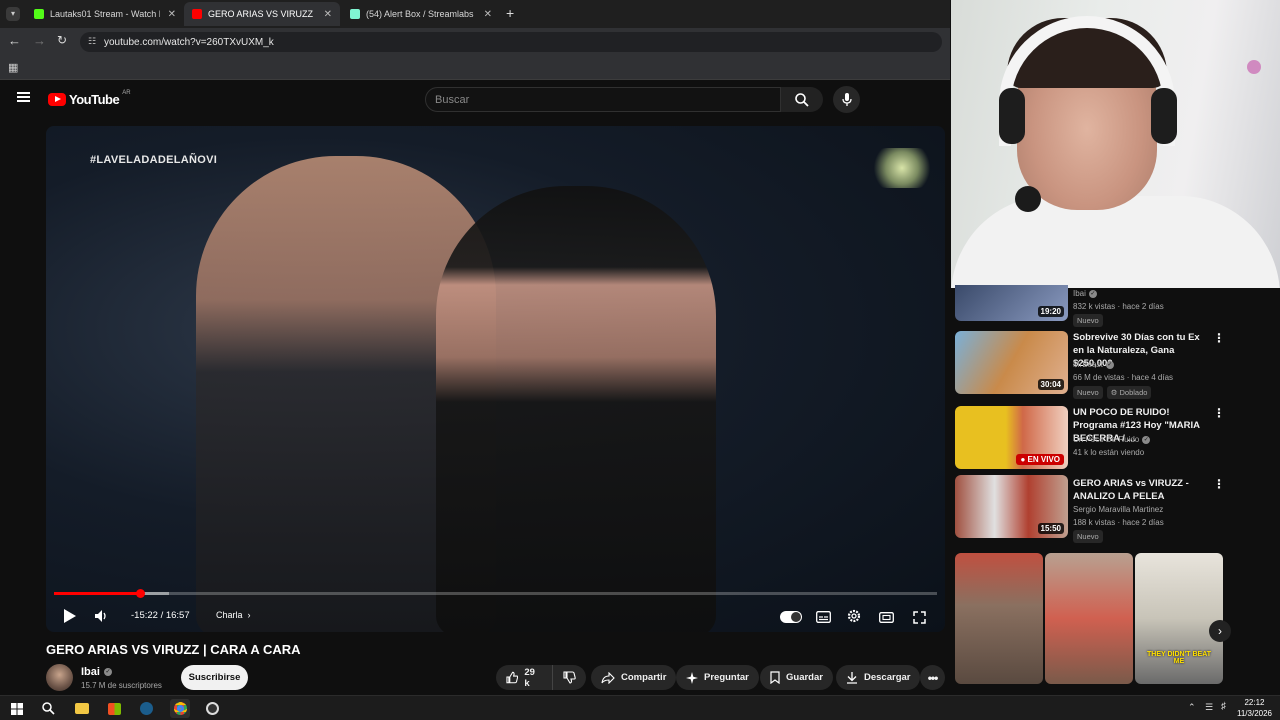  I want to click on chevron-right-icon: ›, so click(1220, 631).